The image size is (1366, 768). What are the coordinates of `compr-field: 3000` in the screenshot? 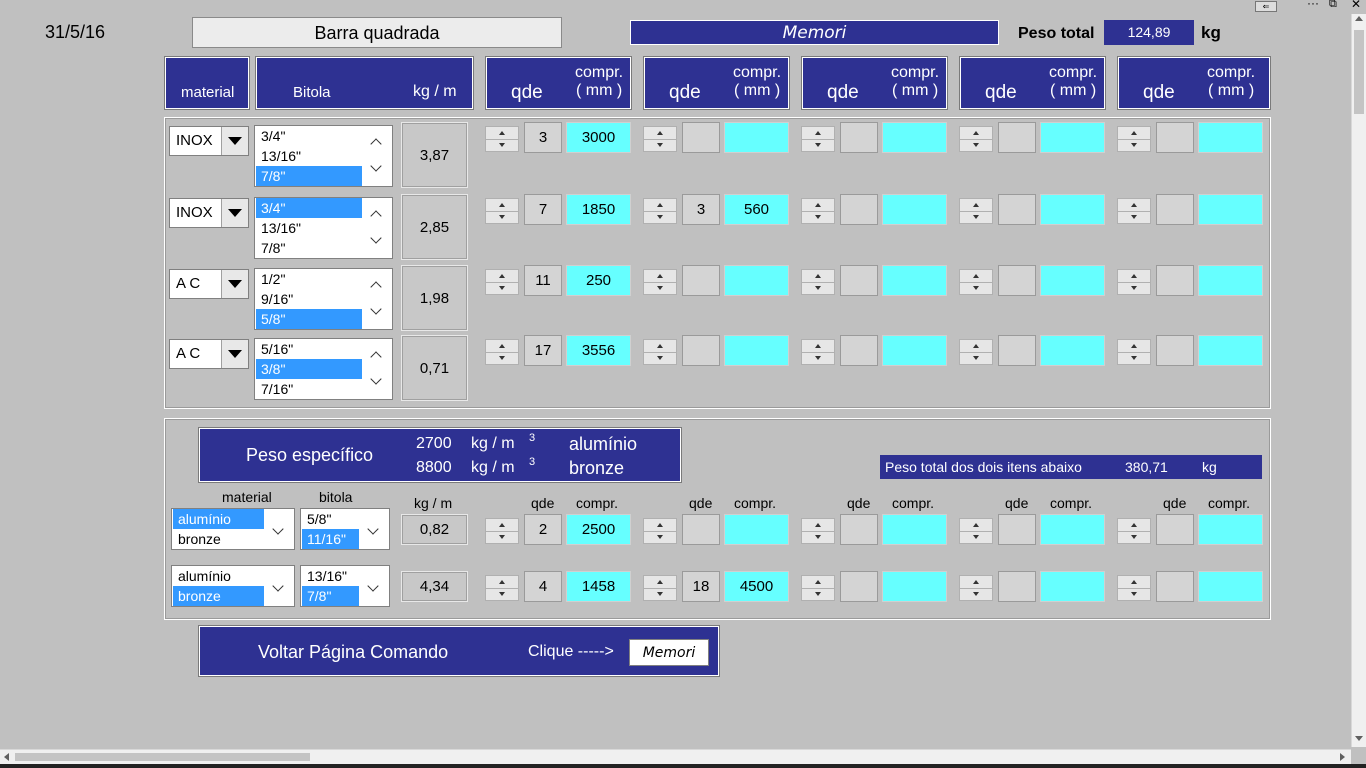 It's located at (598, 137).